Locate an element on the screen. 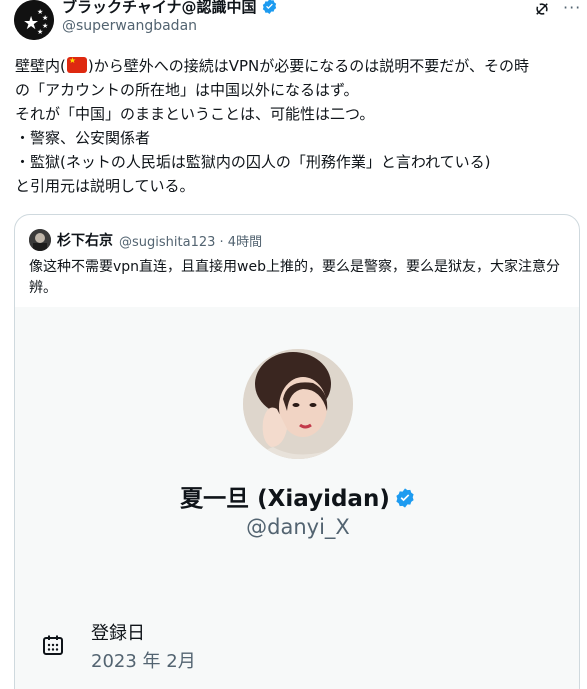  profile-card-name: 夏一旦 (Xiayidan) is located at coordinates (297, 496).